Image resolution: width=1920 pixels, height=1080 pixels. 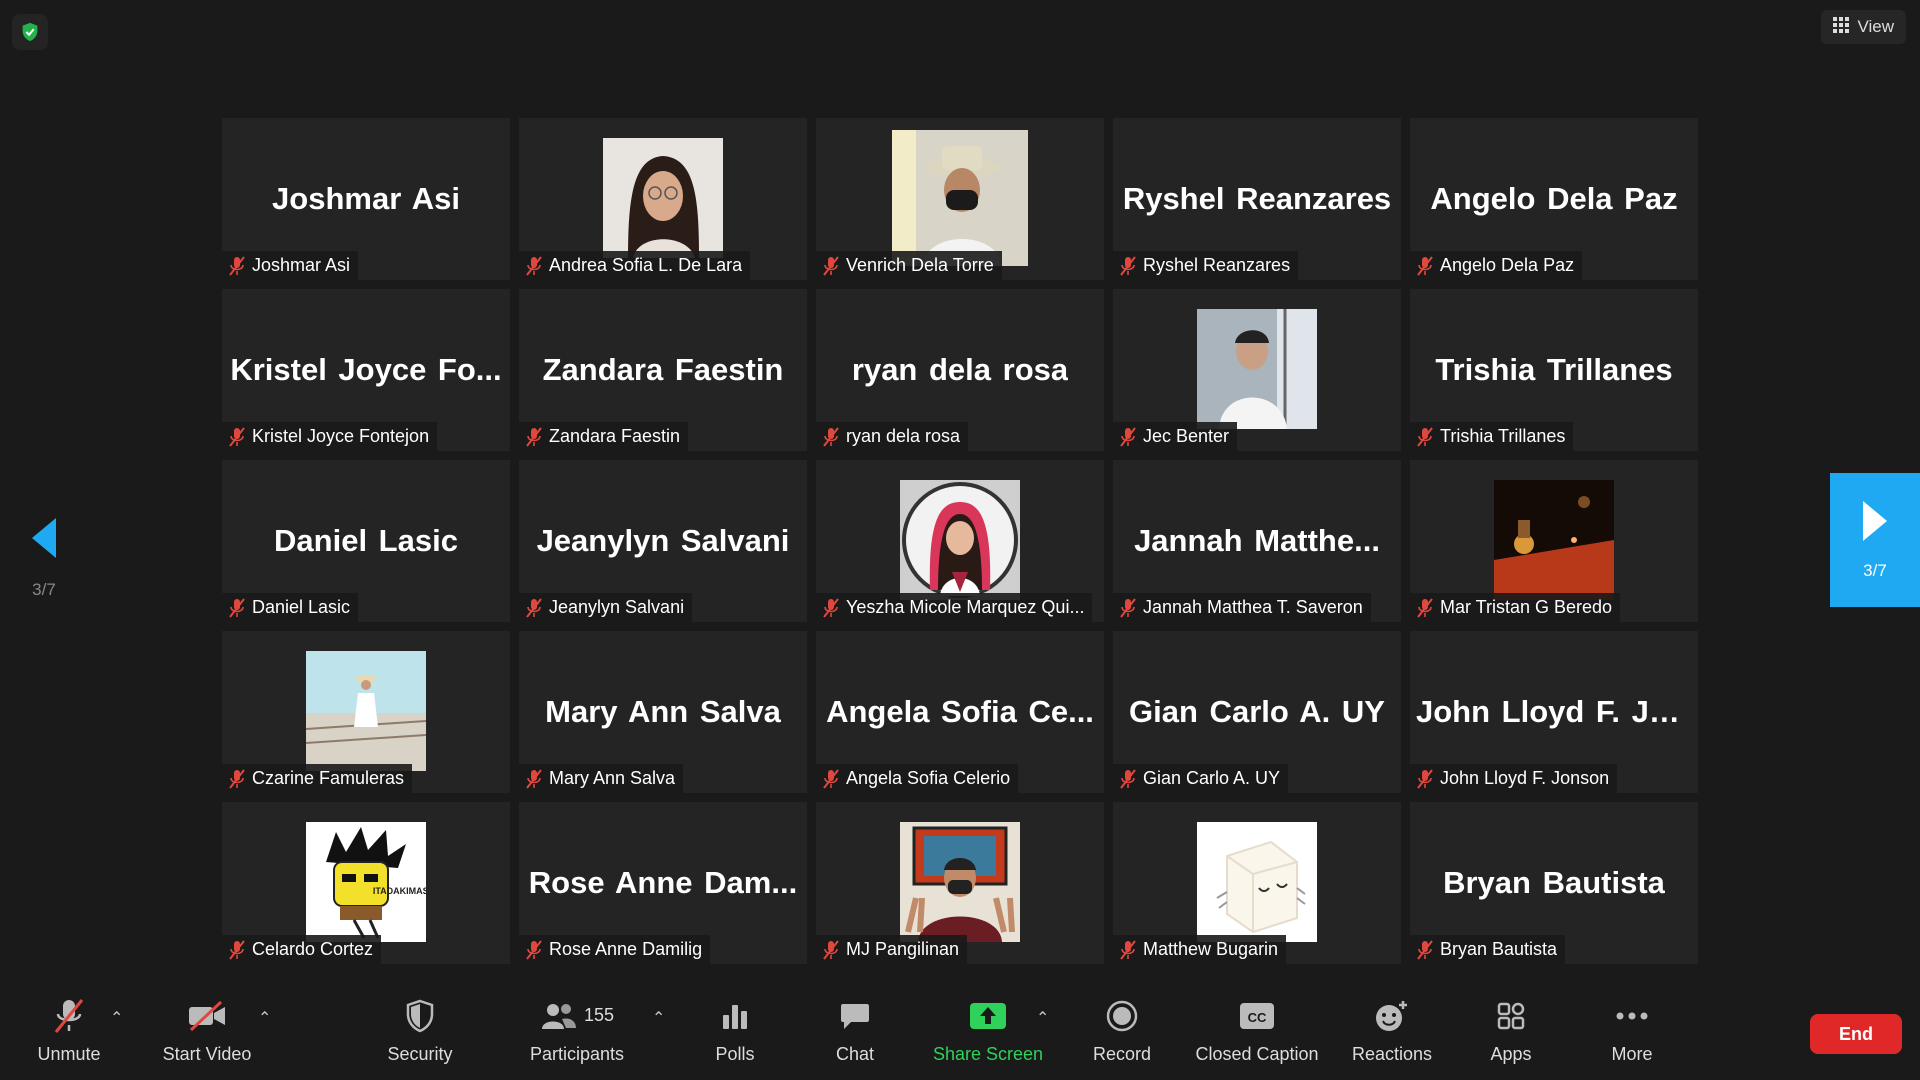 What do you see at coordinates (44, 589) in the screenshot?
I see `page-indicator-left: 3/7` at bounding box center [44, 589].